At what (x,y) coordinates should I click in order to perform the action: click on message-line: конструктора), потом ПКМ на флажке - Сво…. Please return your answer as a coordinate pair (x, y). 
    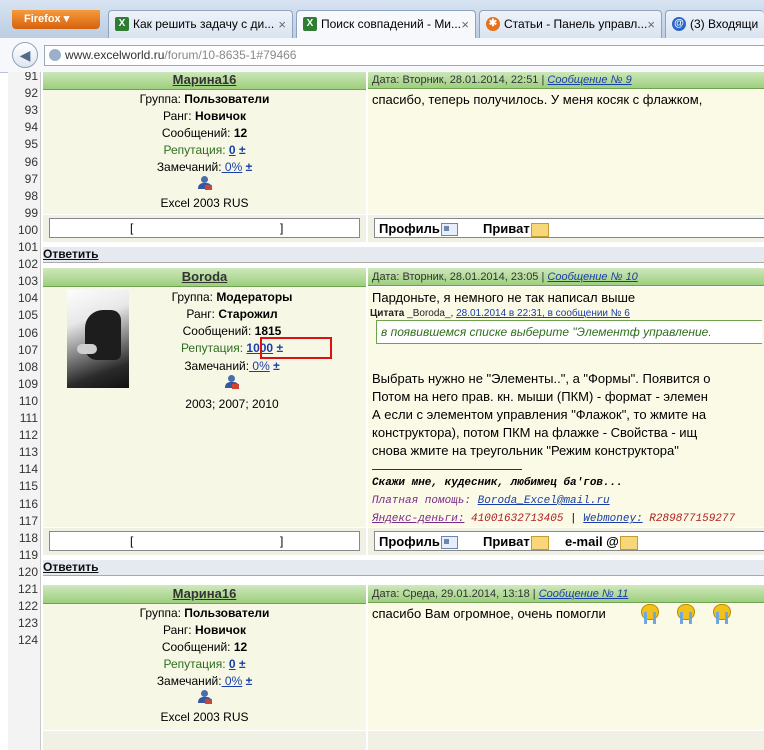
    Looking at the image, I should click on (535, 432).